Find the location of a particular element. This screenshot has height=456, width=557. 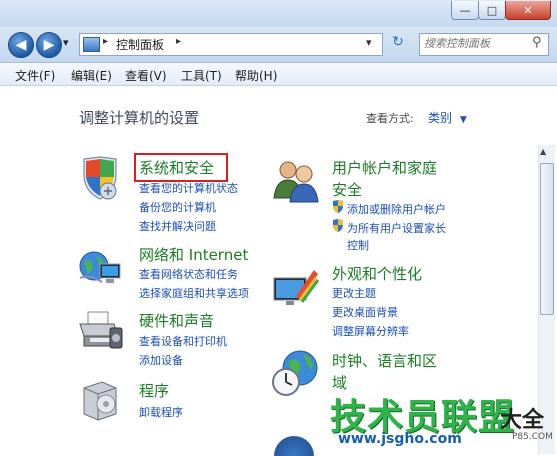

forward-arrow-icon: ▶ is located at coordinates (49, 45).